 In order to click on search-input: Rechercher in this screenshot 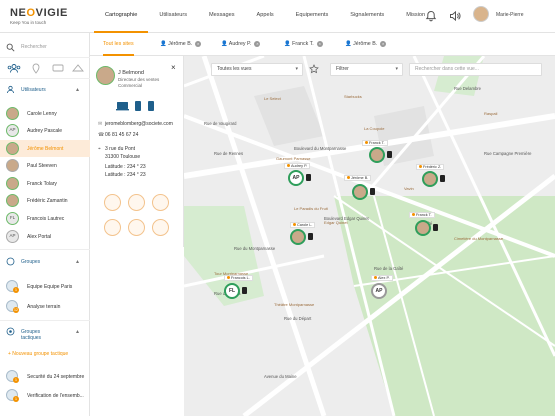, I will do `click(34, 47)`.